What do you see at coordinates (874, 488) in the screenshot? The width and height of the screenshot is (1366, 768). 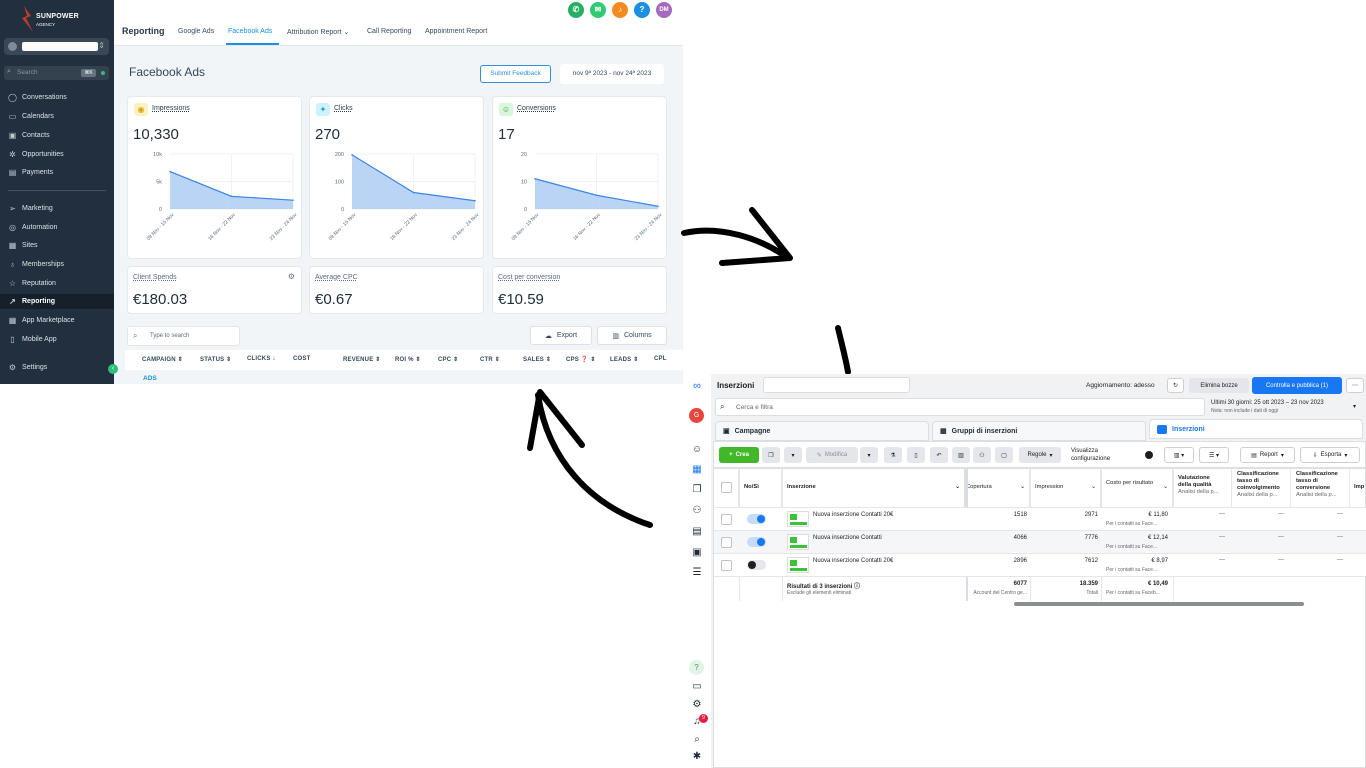 I see `col-ad-name: Inserzione ⌄` at bounding box center [874, 488].